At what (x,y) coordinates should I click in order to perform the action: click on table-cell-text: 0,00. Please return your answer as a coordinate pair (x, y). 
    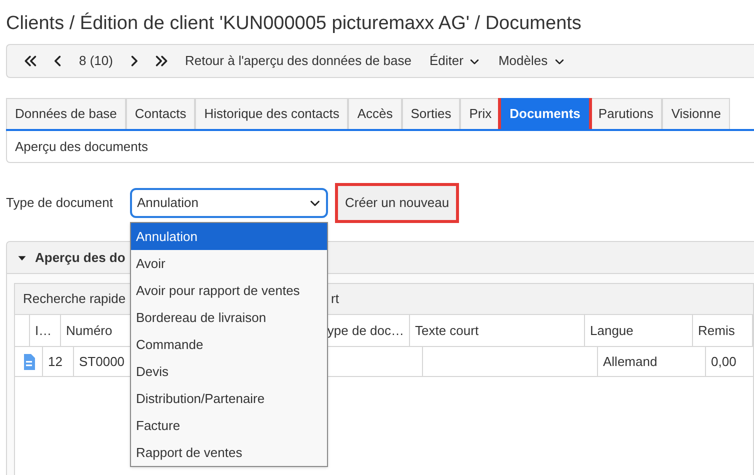
    Looking at the image, I should click on (723, 361).